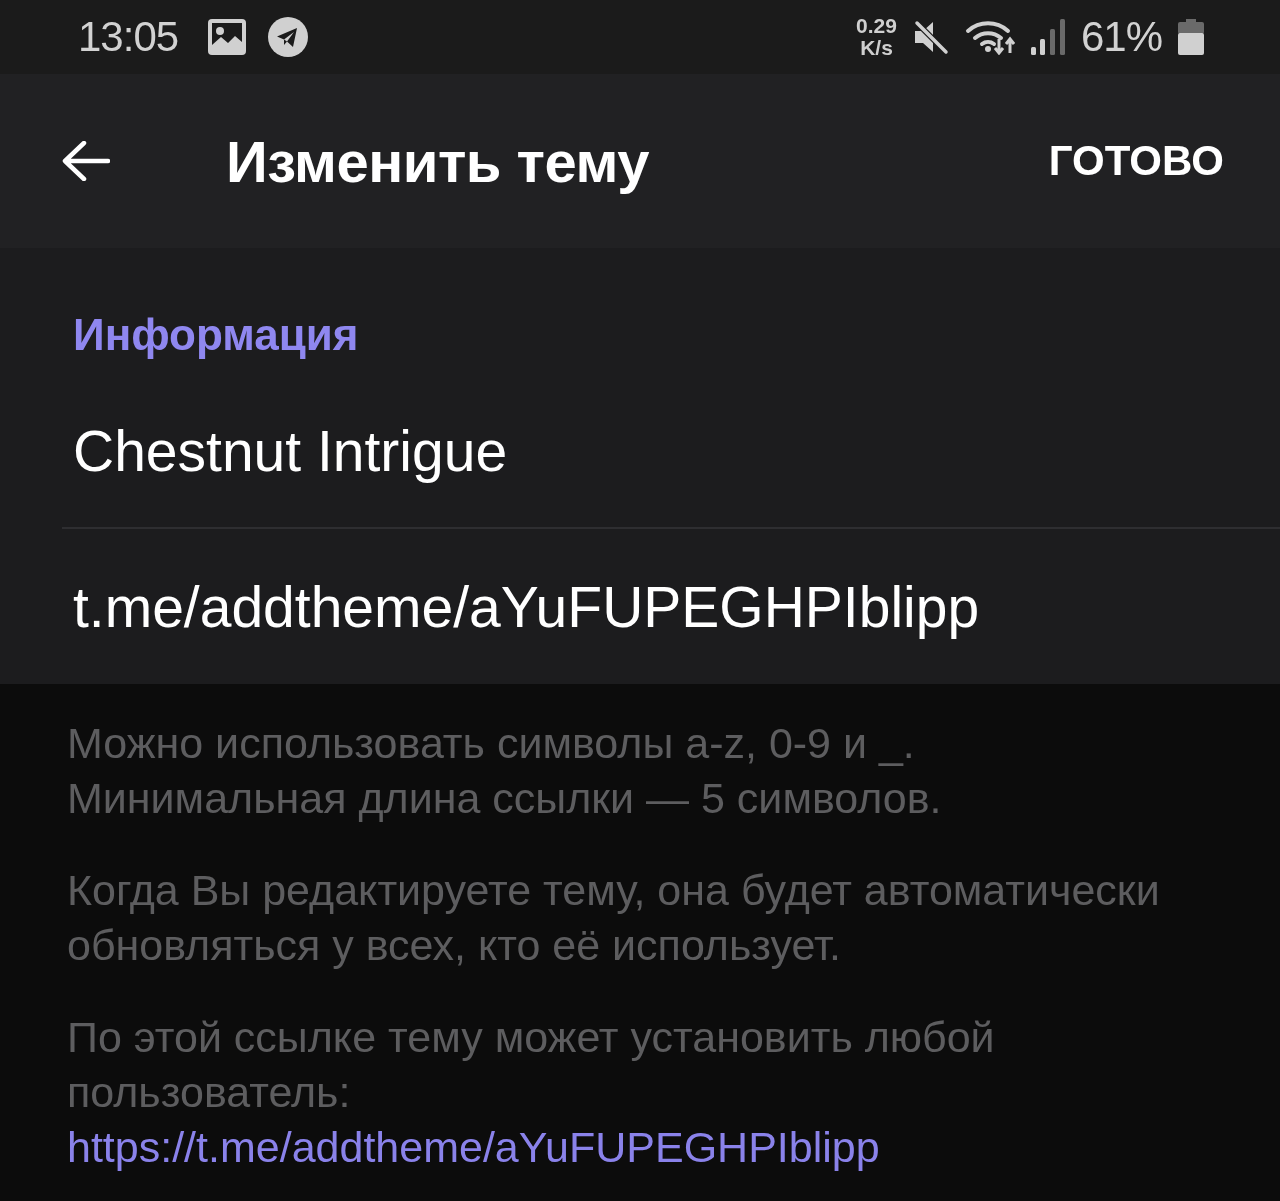  I want to click on done-button: ГОТОВО, so click(1136, 161).